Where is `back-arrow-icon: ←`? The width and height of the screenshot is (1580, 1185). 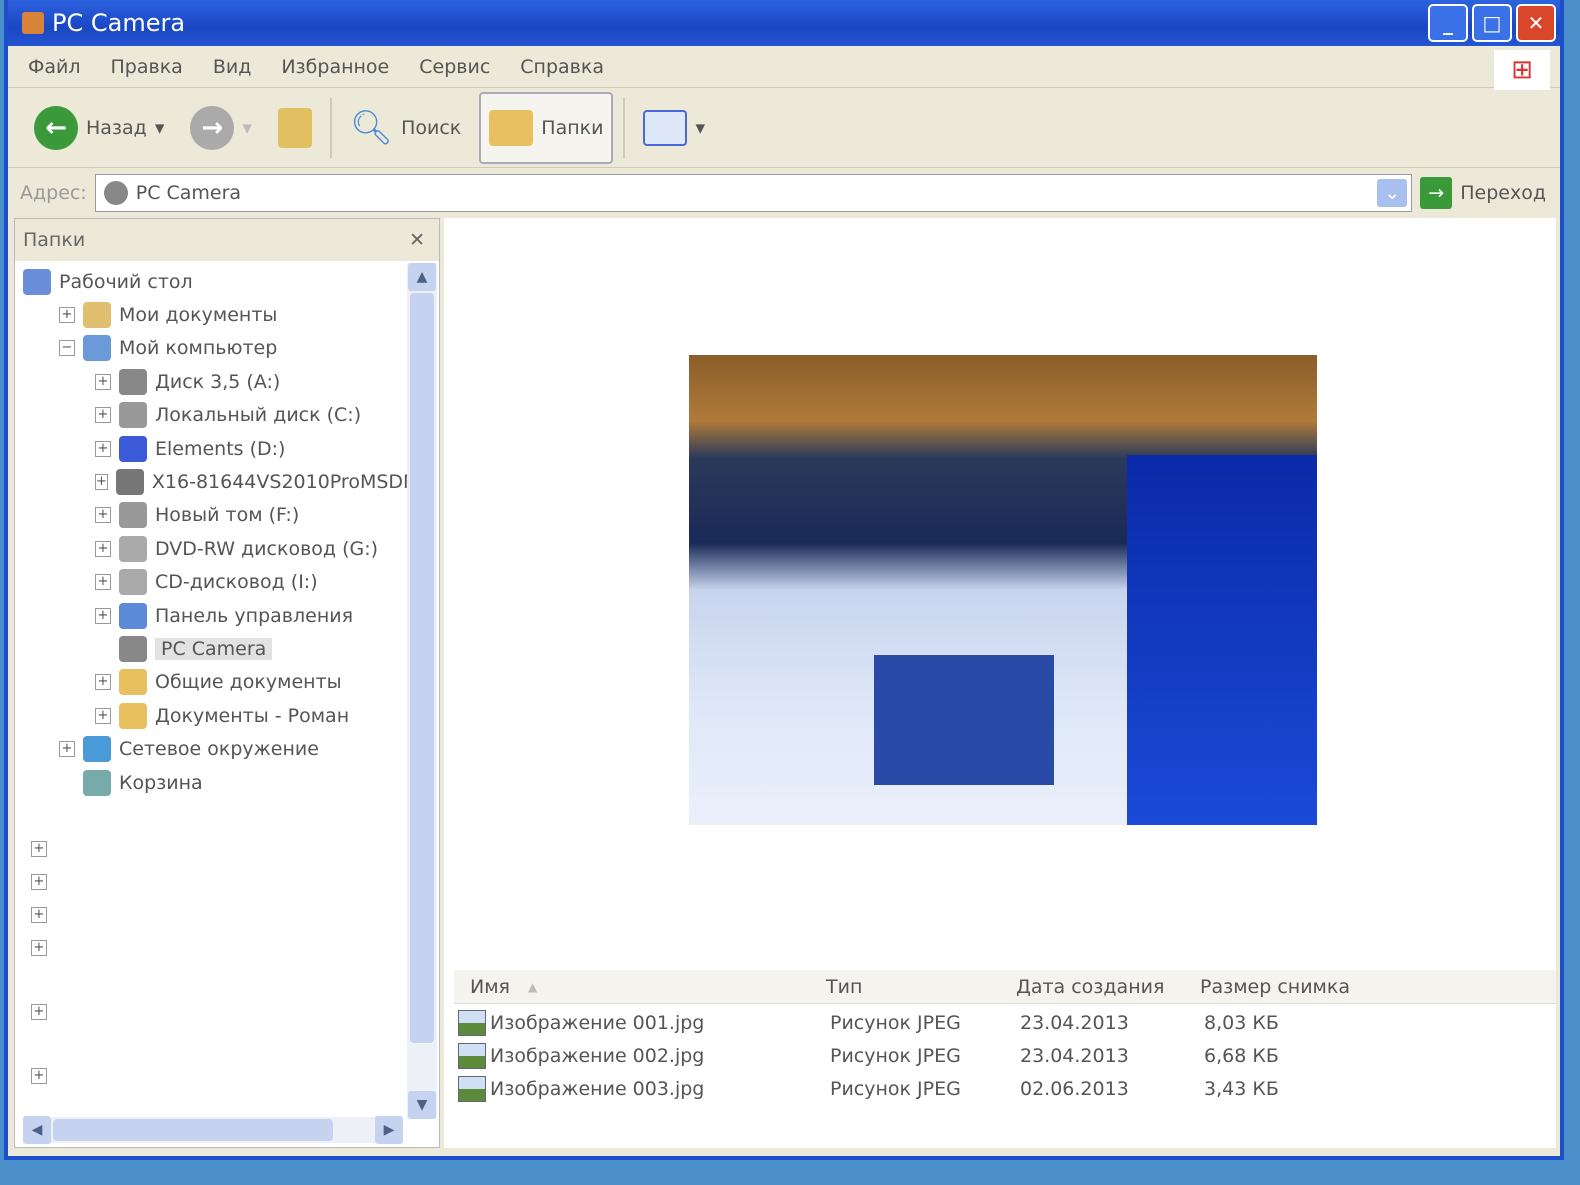
back-arrow-icon: ← is located at coordinates (56, 127).